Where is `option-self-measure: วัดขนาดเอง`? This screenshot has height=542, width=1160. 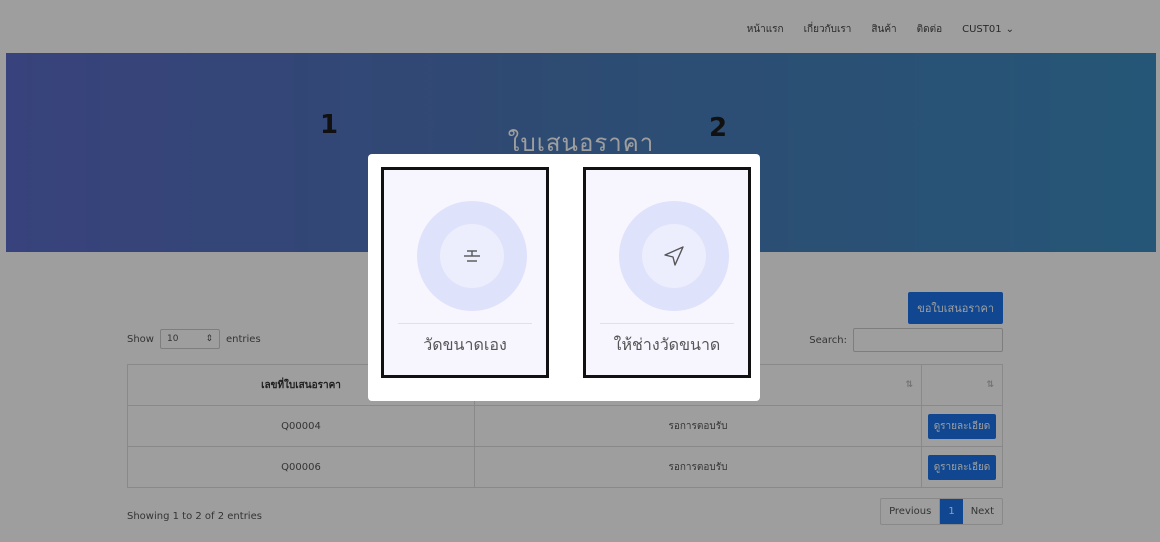
option-self-measure: วัดขนาดเอง is located at coordinates (465, 272).